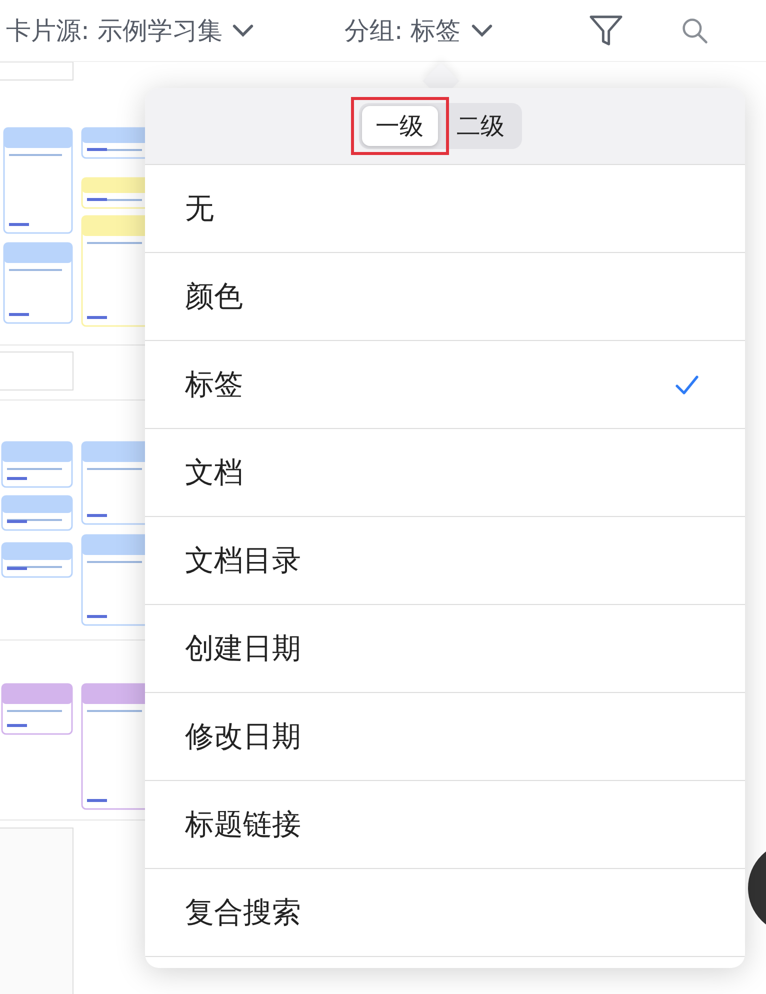 This screenshot has width=766, height=994. Describe the element at coordinates (418, 30) in the screenshot. I see `group-dropdown: 分组: 标签` at that location.